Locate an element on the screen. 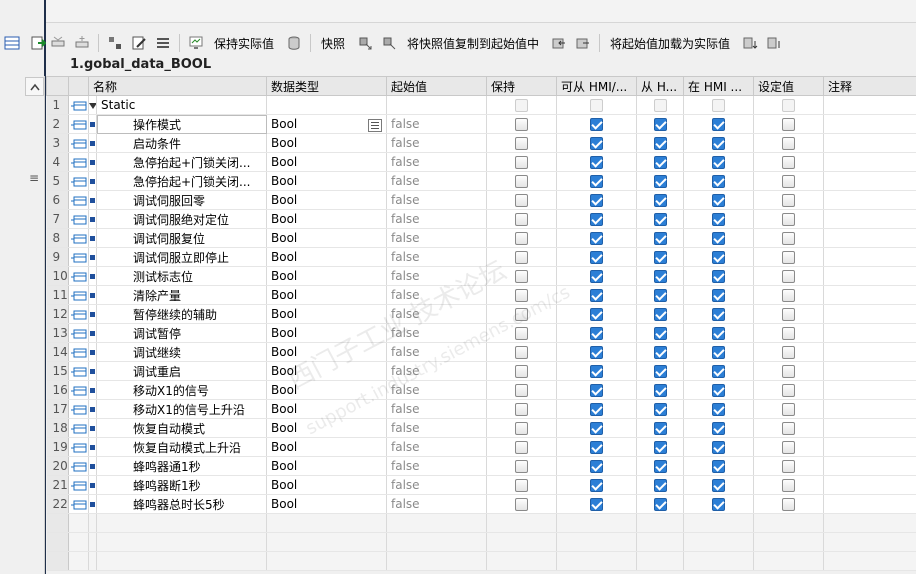  edit-icon is located at coordinates (139, 43).